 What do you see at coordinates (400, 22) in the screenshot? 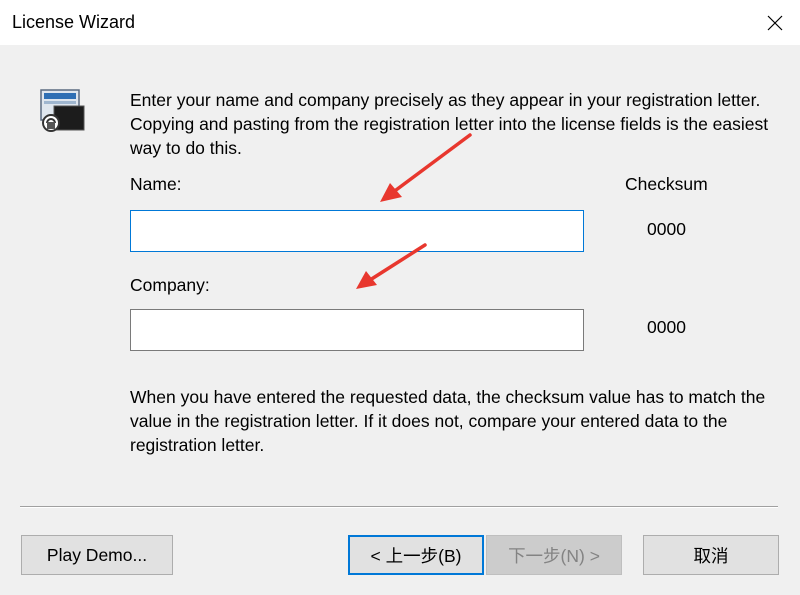
I see `title-bar: License Wizard` at bounding box center [400, 22].